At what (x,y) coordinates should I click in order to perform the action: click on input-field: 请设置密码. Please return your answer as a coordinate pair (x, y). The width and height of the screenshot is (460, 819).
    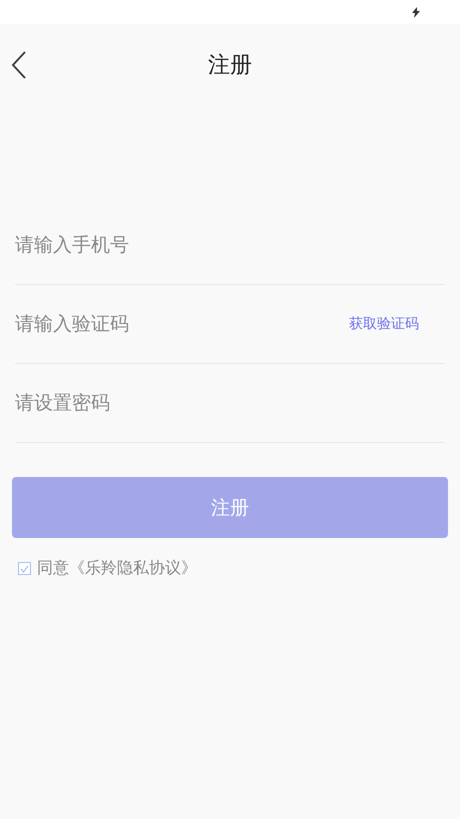
    Looking at the image, I should click on (230, 403).